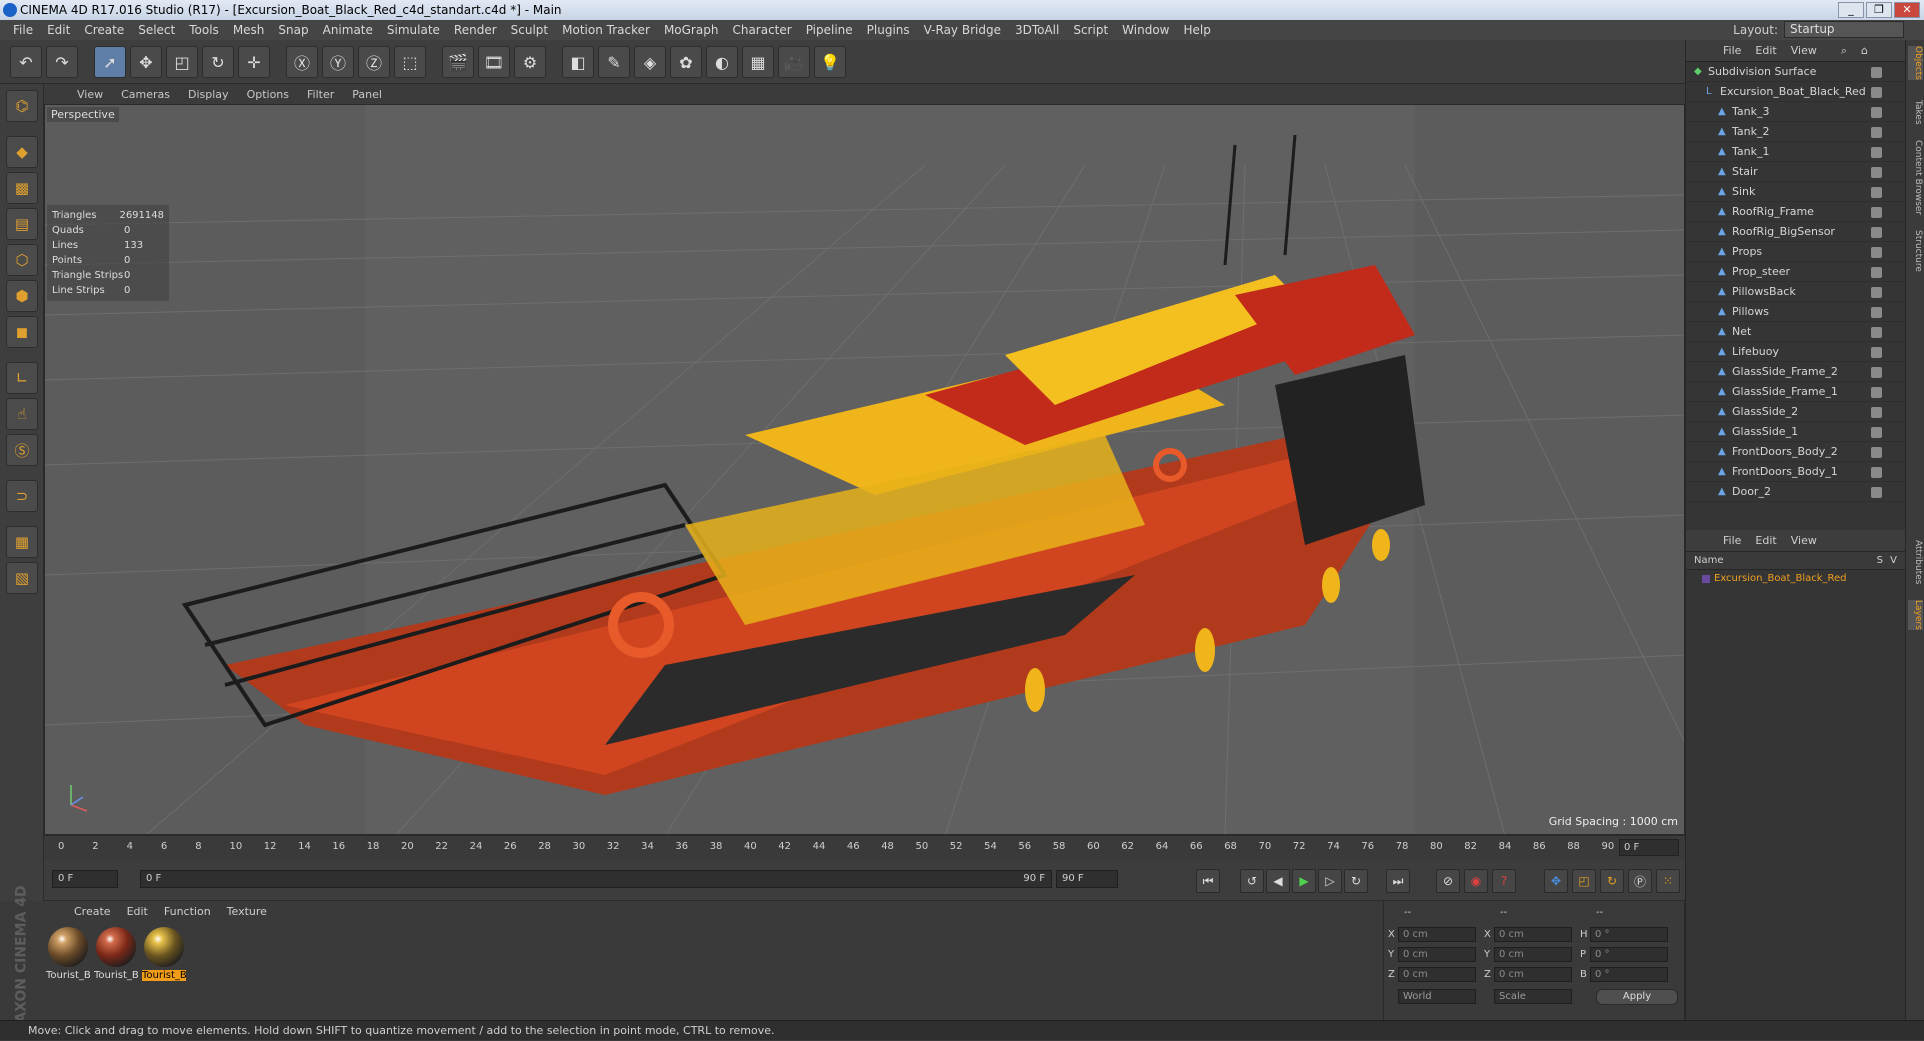 The height and width of the screenshot is (1041, 1924). What do you see at coordinates (614, 62) in the screenshot?
I see `pen-spline-icon: ✎` at bounding box center [614, 62].